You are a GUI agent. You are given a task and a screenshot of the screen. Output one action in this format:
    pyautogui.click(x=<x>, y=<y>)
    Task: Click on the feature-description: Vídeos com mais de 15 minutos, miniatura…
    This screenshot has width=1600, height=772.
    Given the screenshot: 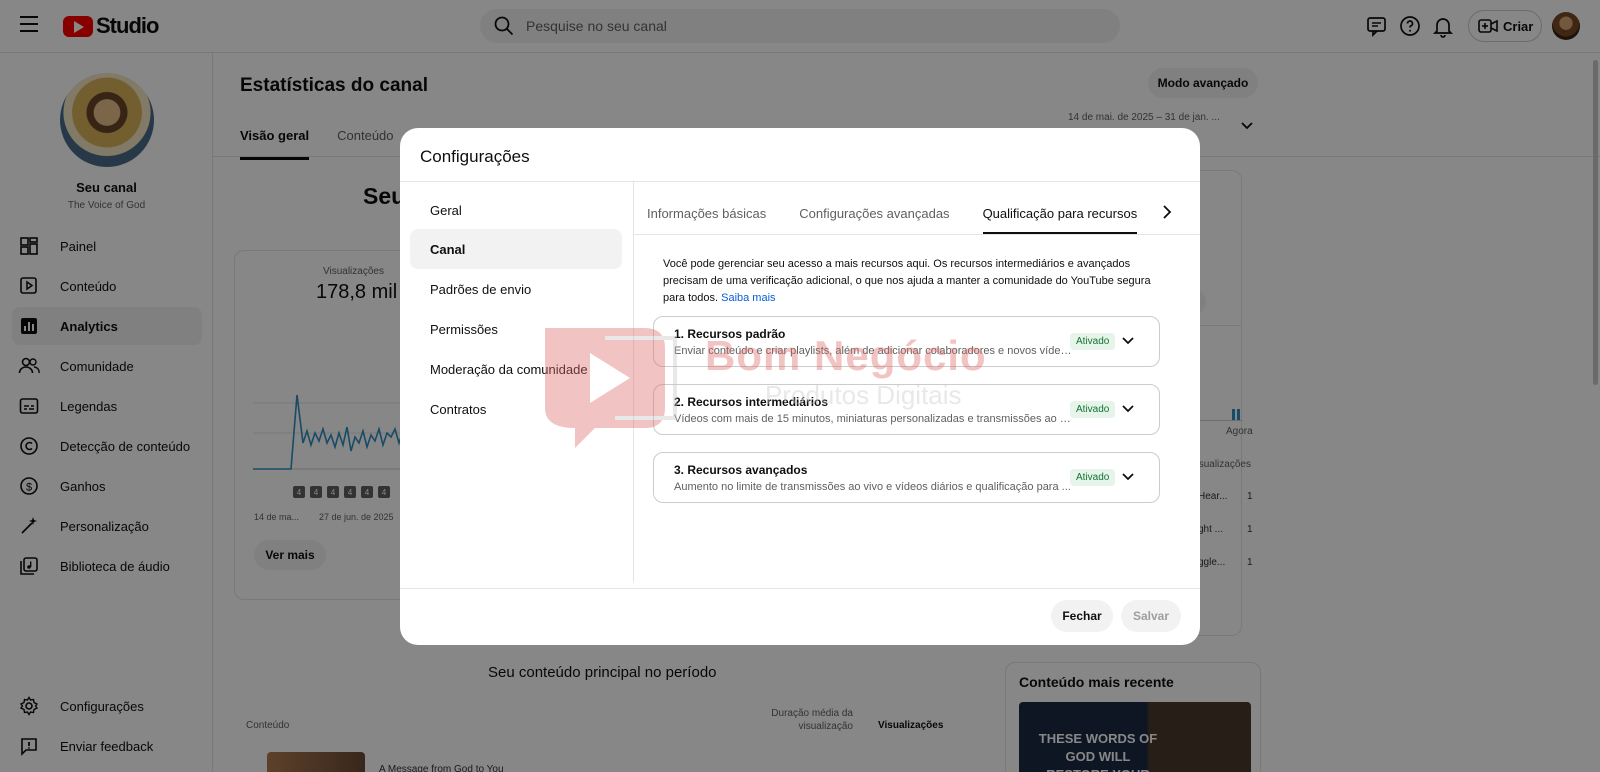 What is the action you would take?
    pyautogui.click(x=873, y=419)
    